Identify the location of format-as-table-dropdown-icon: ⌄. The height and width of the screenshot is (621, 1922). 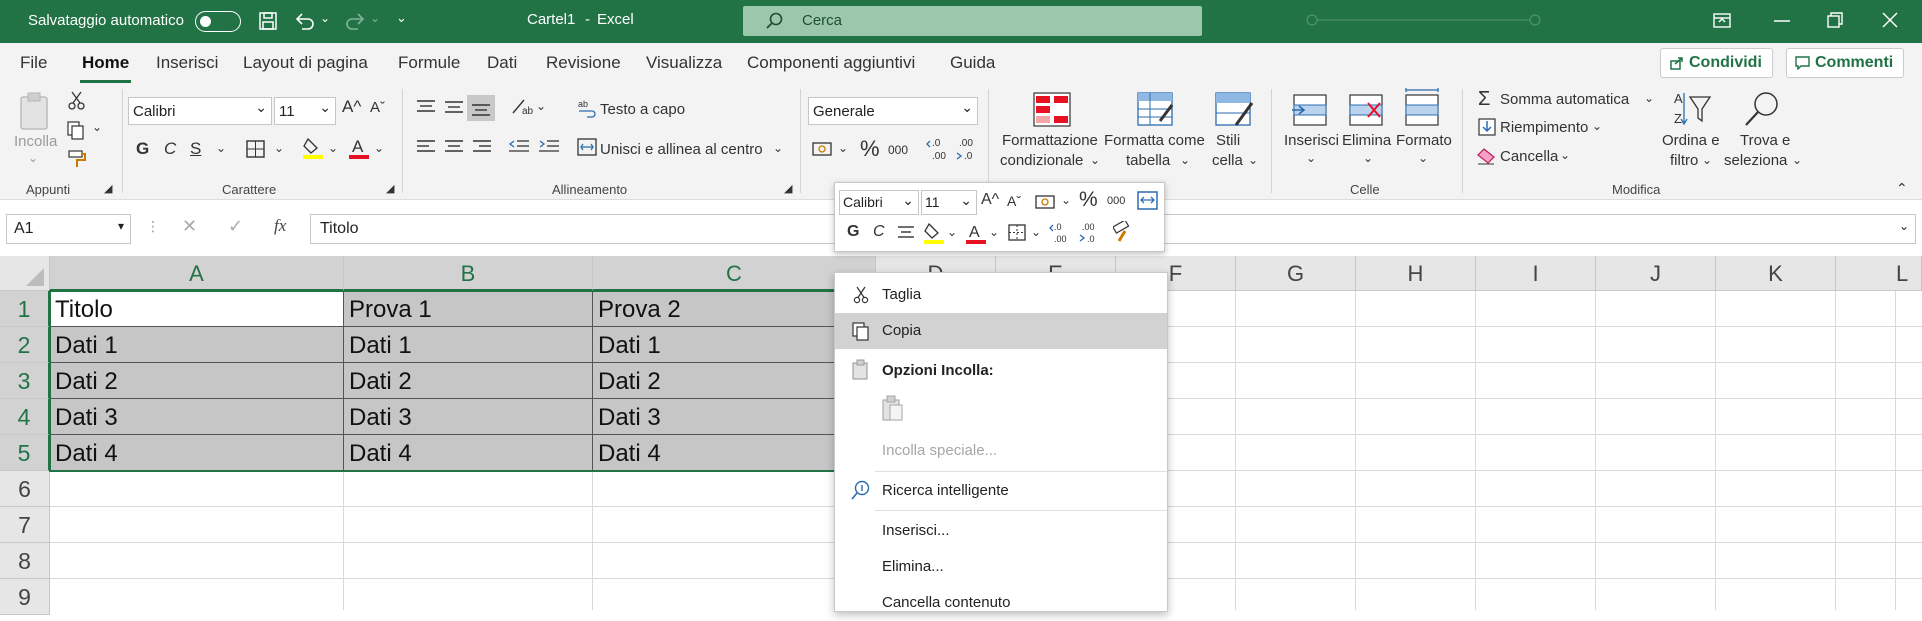
(1185, 160).